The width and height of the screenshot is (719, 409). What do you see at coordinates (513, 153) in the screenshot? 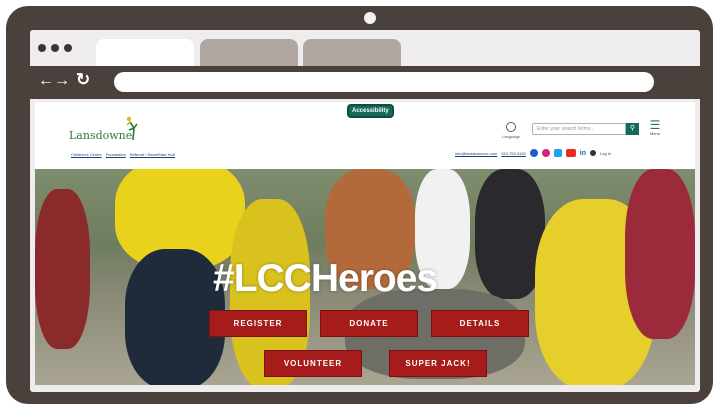
I see `phone-link: 519.753.3153` at bounding box center [513, 153].